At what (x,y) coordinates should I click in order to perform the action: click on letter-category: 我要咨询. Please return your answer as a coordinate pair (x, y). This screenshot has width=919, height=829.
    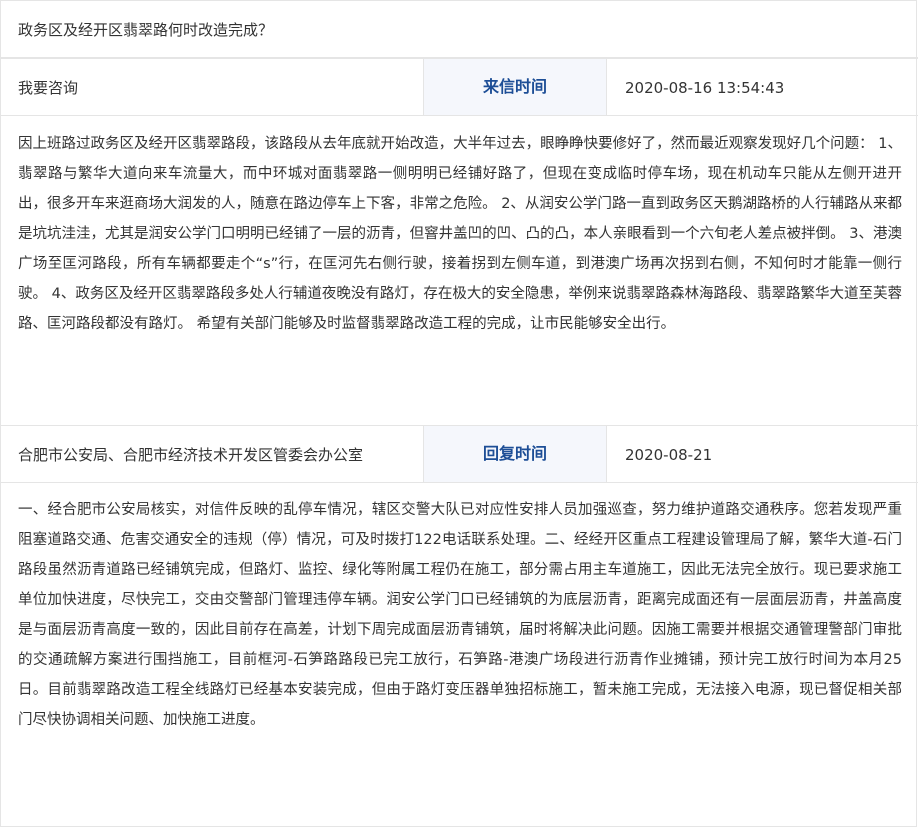
    Looking at the image, I should click on (48, 88).